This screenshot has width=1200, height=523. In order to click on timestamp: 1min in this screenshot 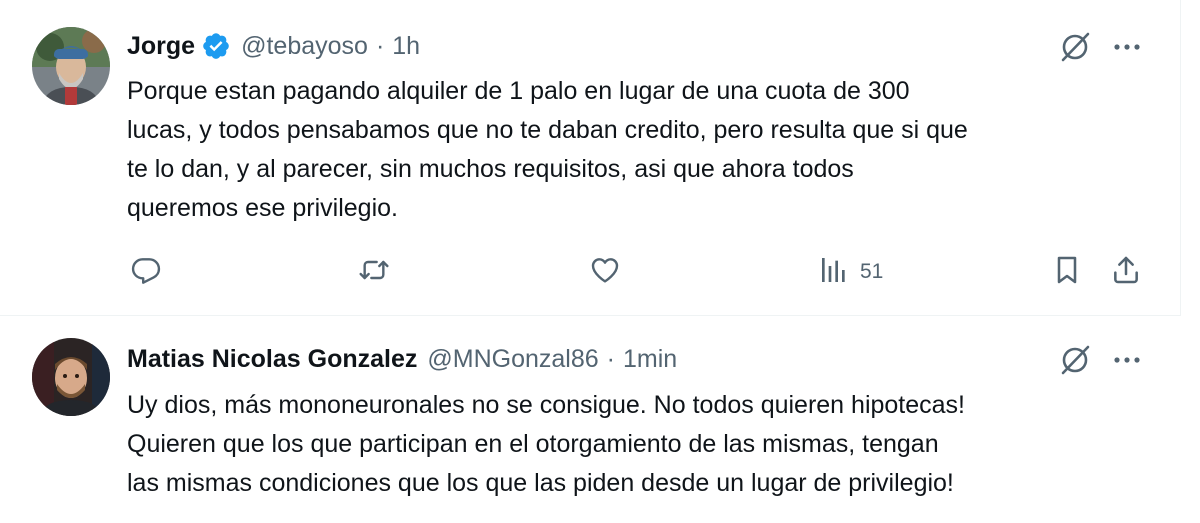, I will do `click(650, 359)`.